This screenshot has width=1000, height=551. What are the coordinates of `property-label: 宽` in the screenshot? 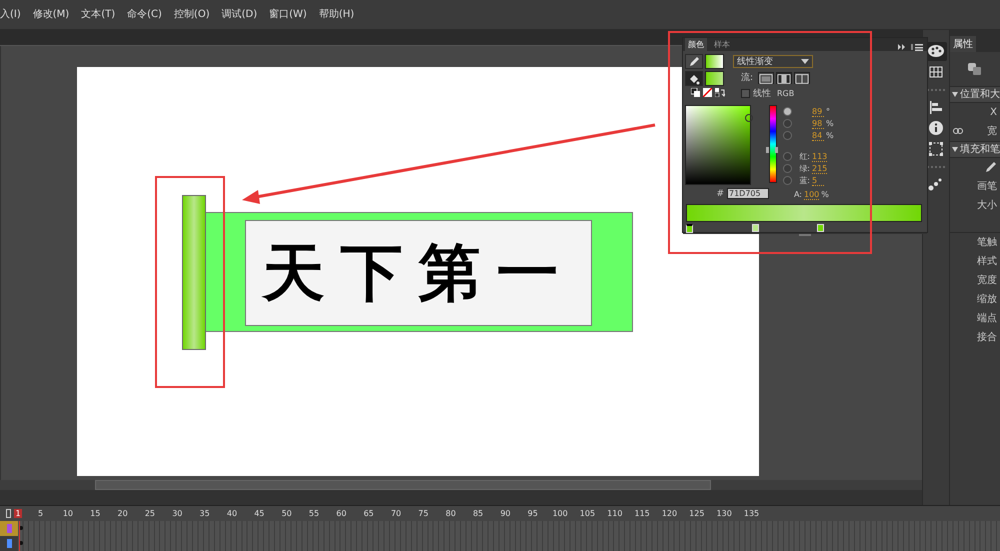 It's located at (992, 131).